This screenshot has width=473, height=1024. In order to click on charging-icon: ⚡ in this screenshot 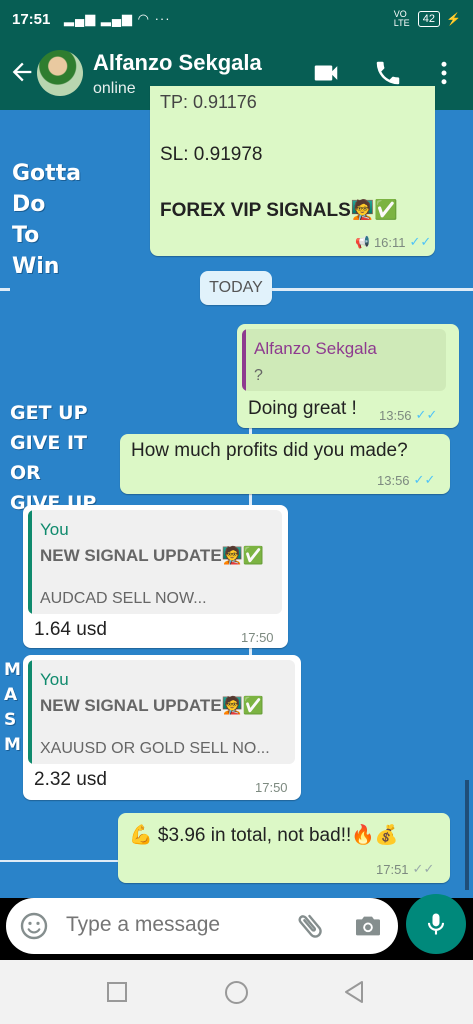, I will do `click(453, 19)`.